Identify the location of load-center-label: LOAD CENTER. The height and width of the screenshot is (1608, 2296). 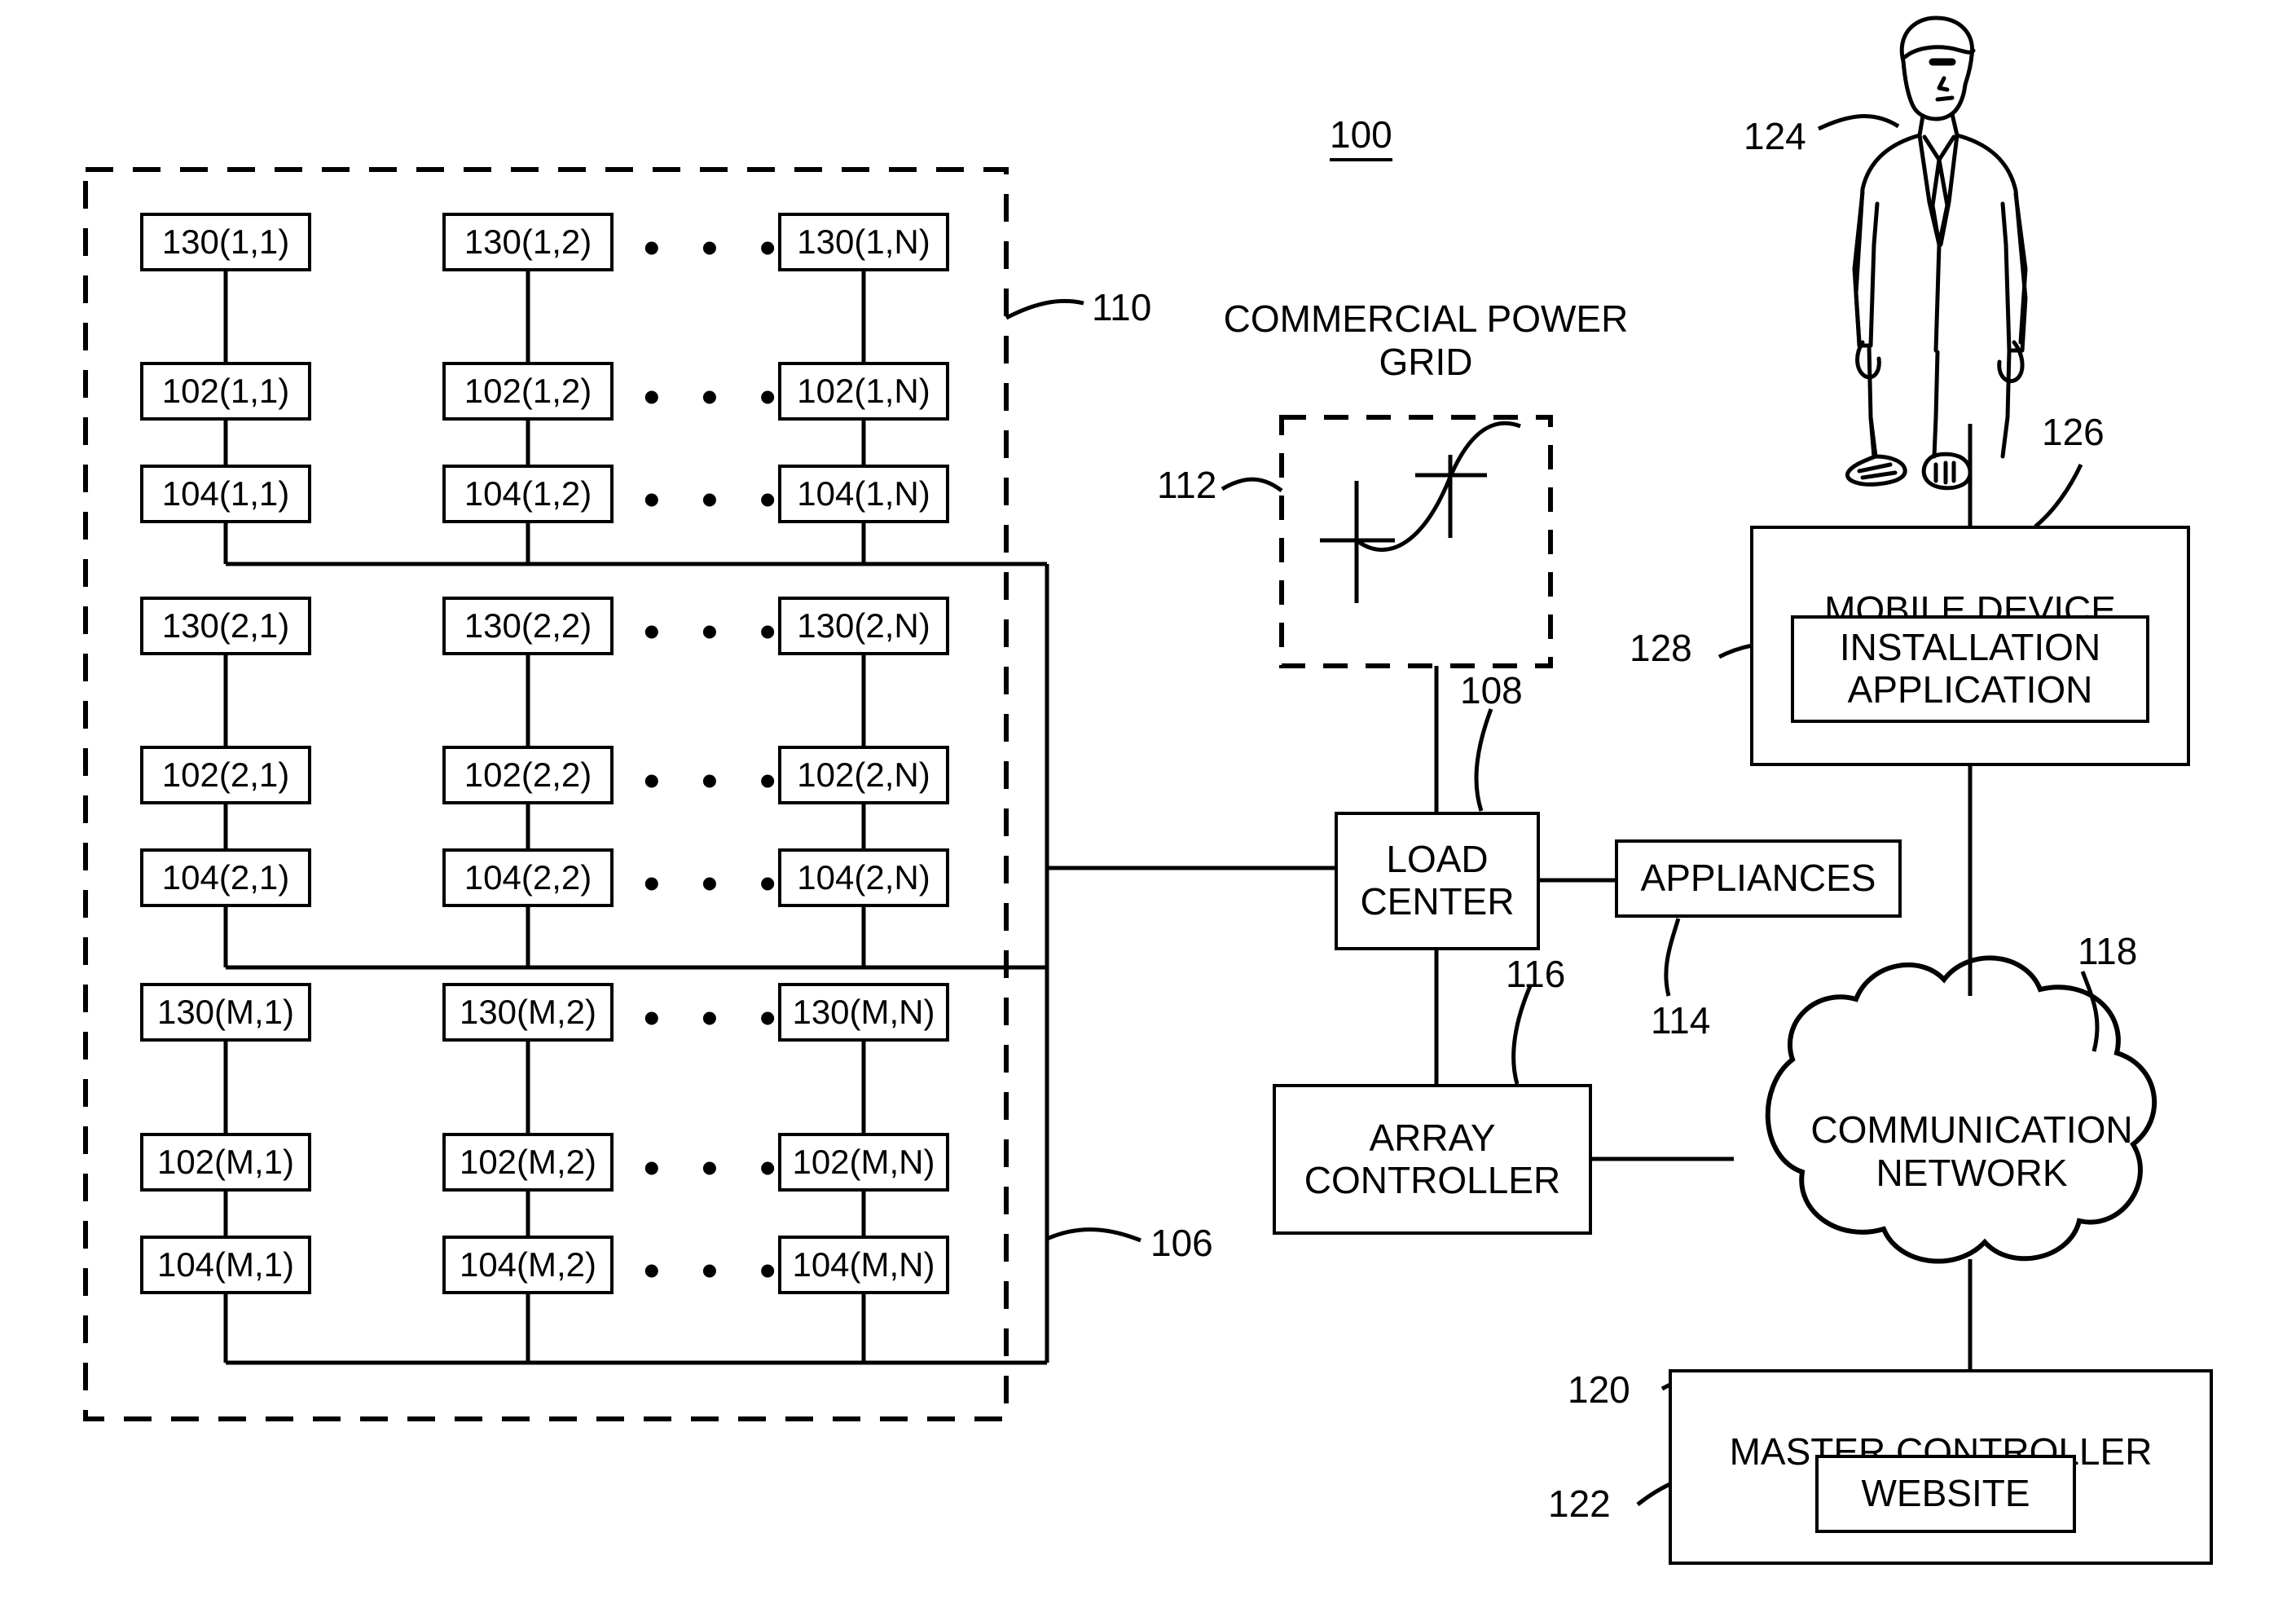
(1438, 880).